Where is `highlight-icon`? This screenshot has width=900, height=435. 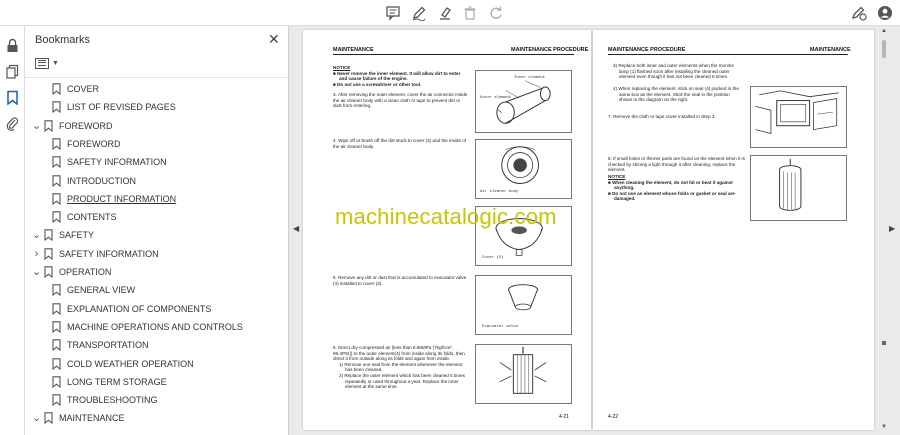
highlight-icon is located at coordinates (445, 13).